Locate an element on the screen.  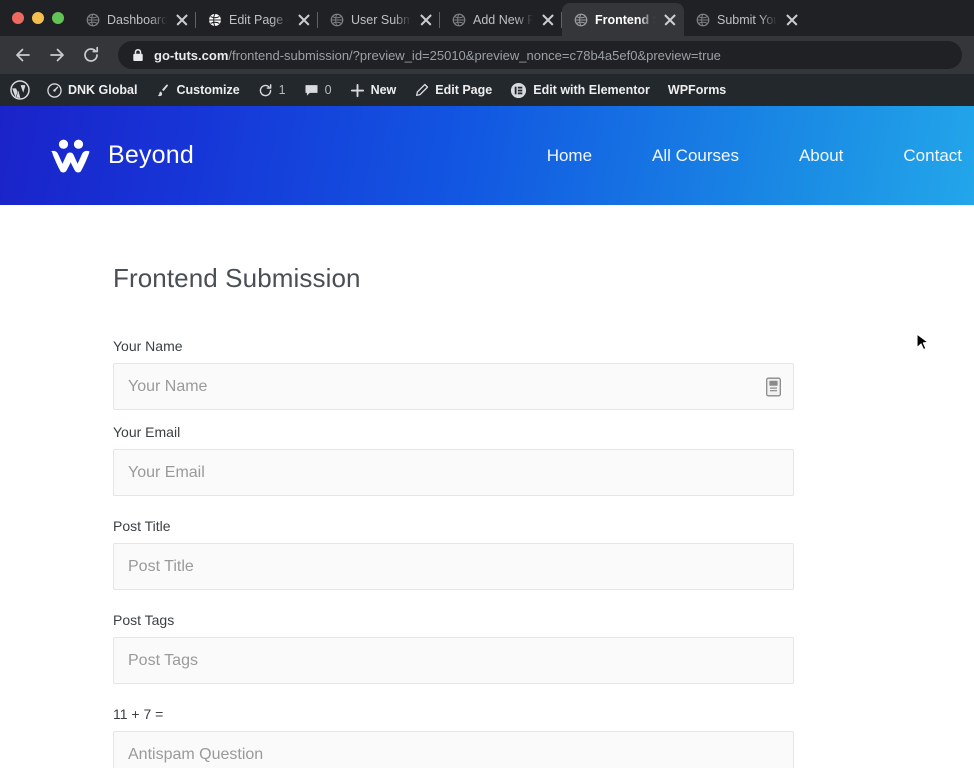
adminbar-item-comments: 0 is located at coordinates (318, 90).